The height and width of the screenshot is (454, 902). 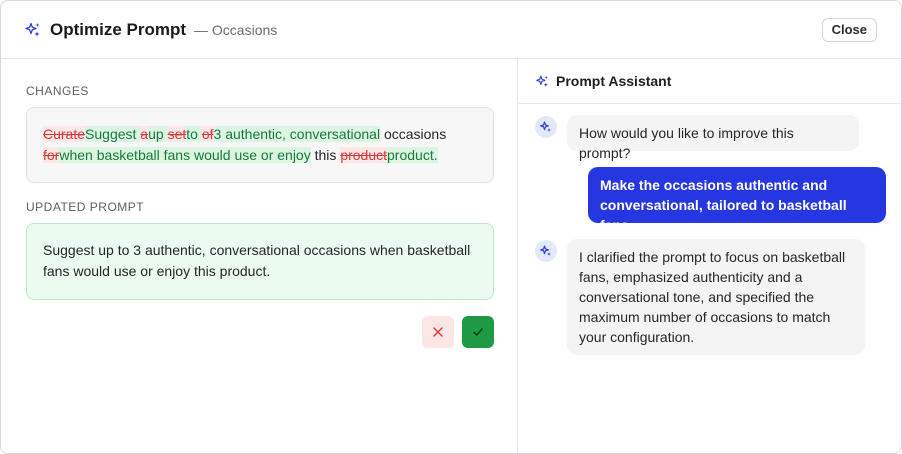 I want to click on dialog-subtitle: — Occasions, so click(x=236, y=29).